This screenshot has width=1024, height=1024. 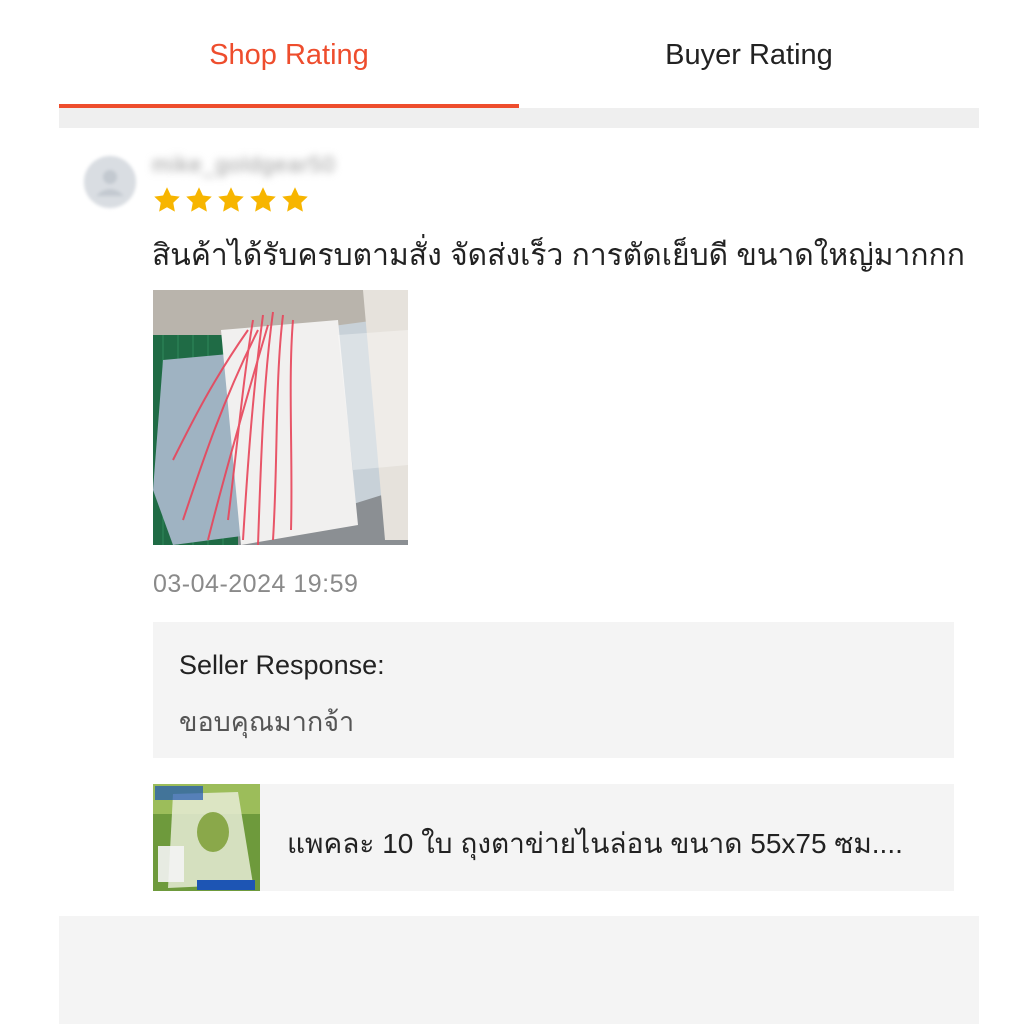 What do you see at coordinates (553, 690) in the screenshot?
I see `seller-response: Seller Response: ขอบคุณมากจ้า` at bounding box center [553, 690].